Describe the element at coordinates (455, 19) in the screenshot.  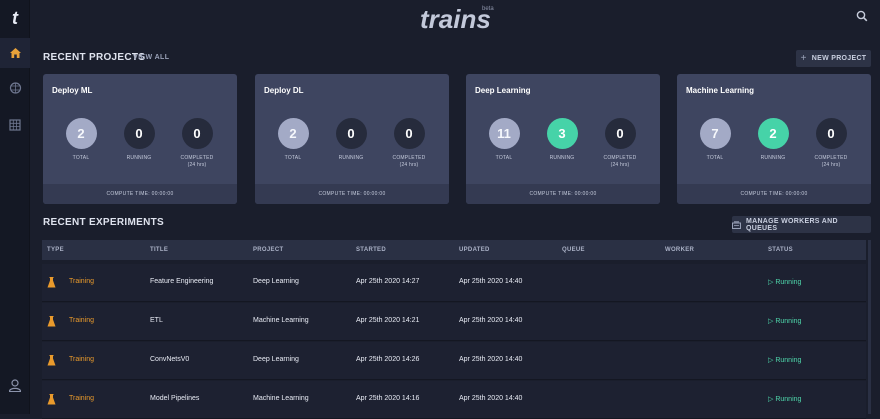
I see `brand-logo: trains` at that location.